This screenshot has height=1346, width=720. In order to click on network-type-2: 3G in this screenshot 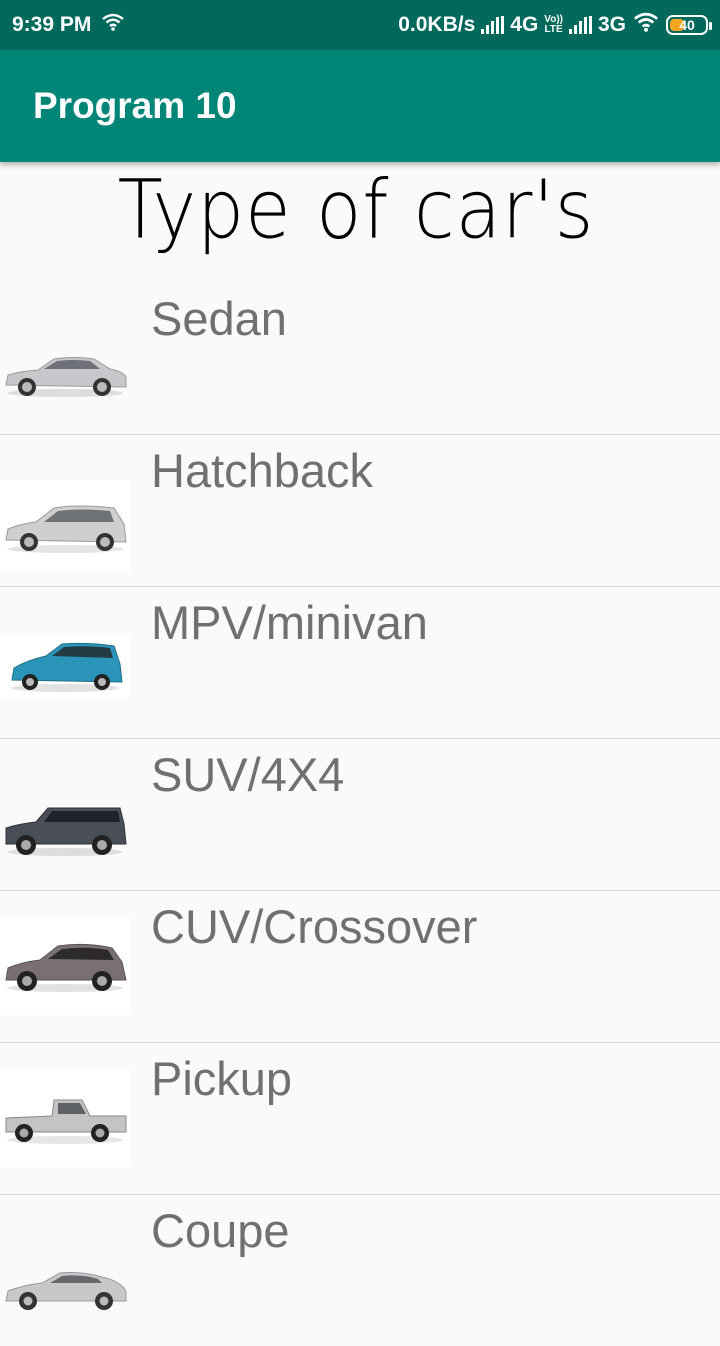, I will do `click(611, 24)`.